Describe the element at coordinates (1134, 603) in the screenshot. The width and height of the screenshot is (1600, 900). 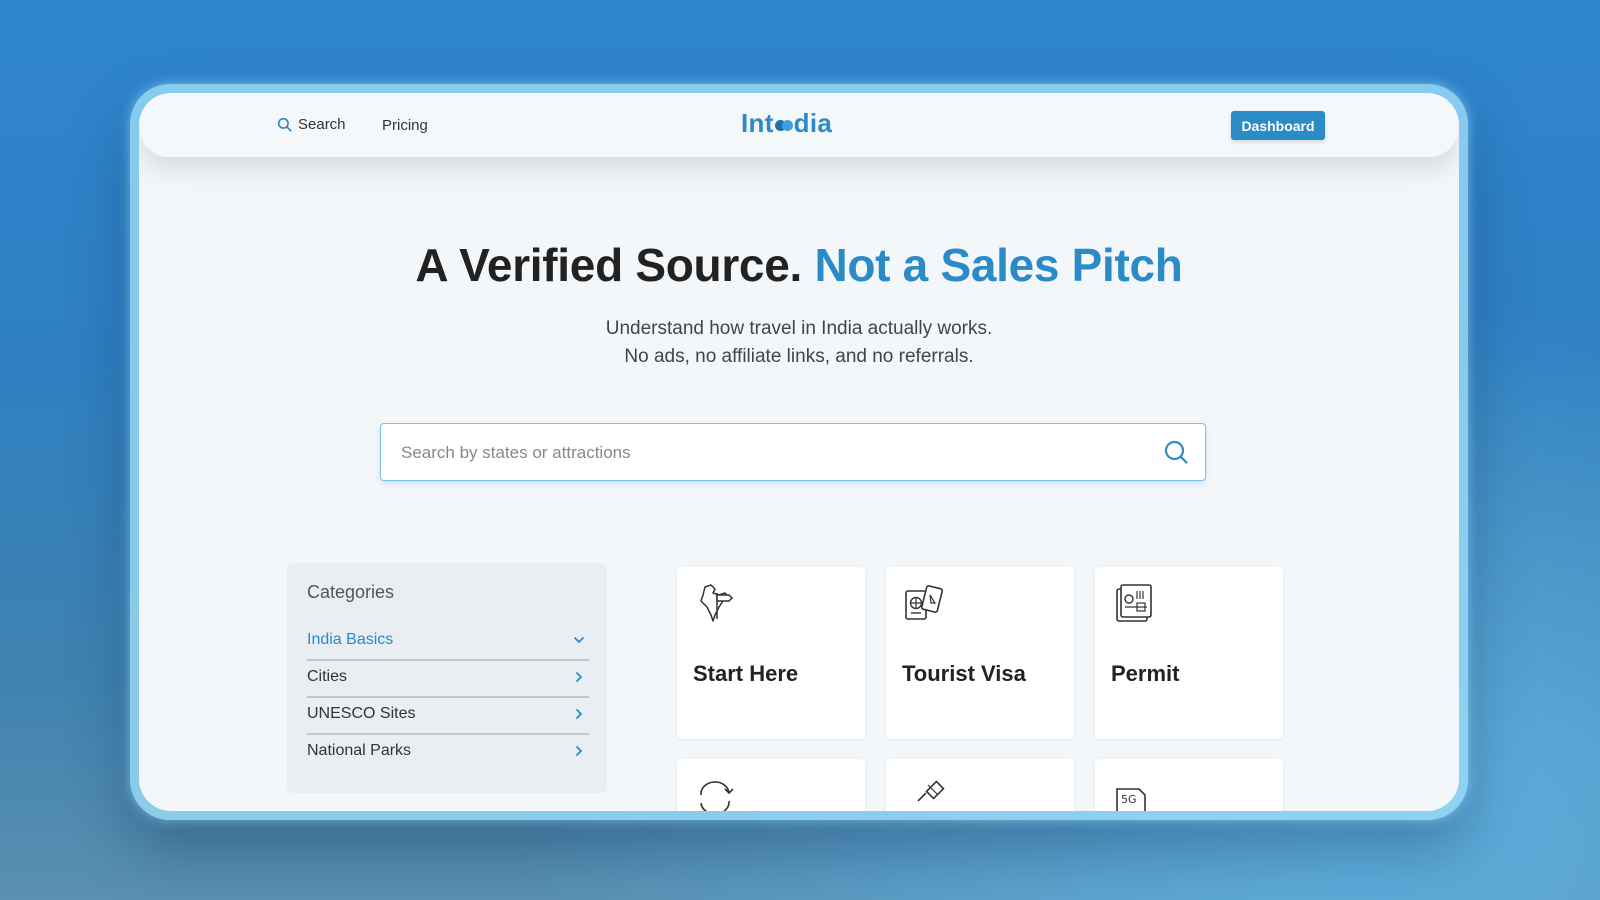
I see `permit-document-icon` at that location.